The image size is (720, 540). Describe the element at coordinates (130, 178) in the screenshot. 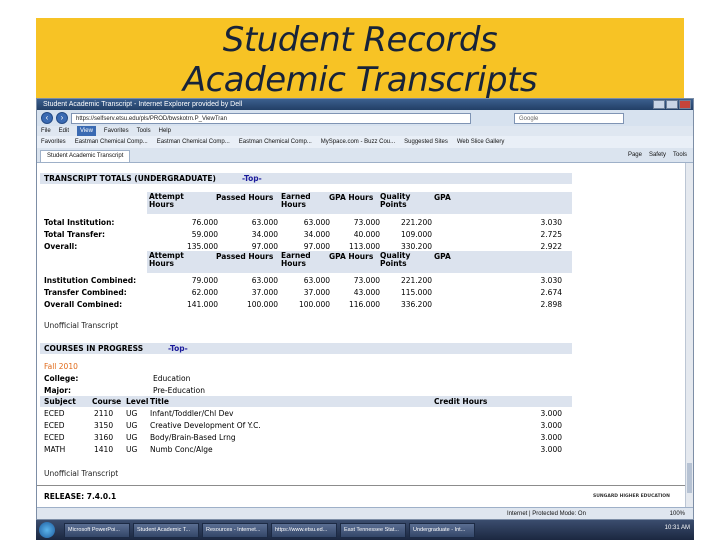

I see `totals-title: TRANSCRIPT TOTALS (UNDERGRADUATE)` at that location.